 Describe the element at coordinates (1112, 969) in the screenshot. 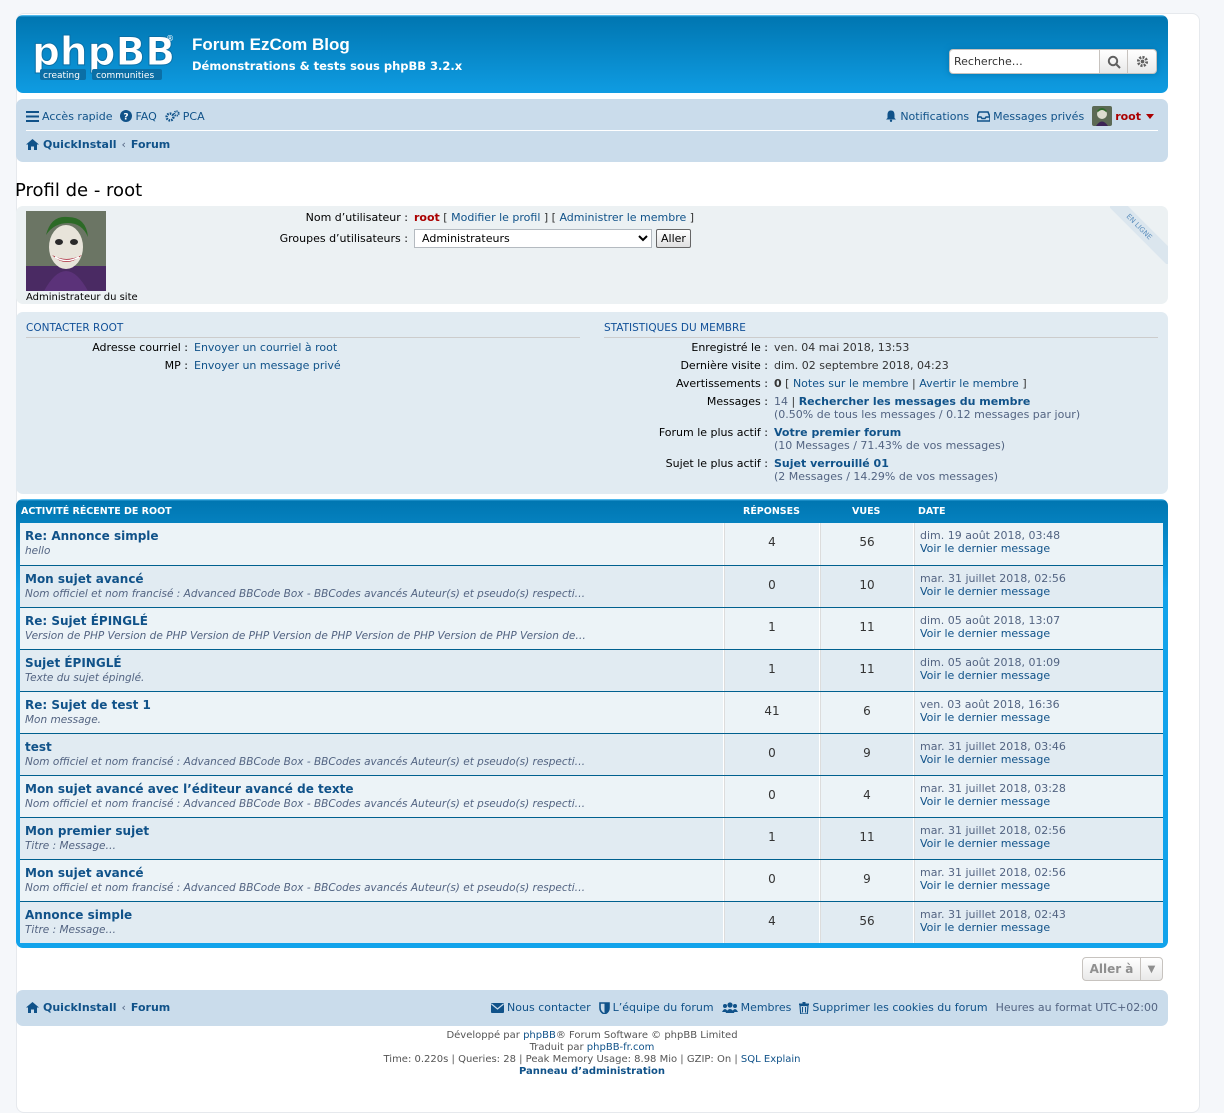

I see `jump-to-label: Aller à` at that location.